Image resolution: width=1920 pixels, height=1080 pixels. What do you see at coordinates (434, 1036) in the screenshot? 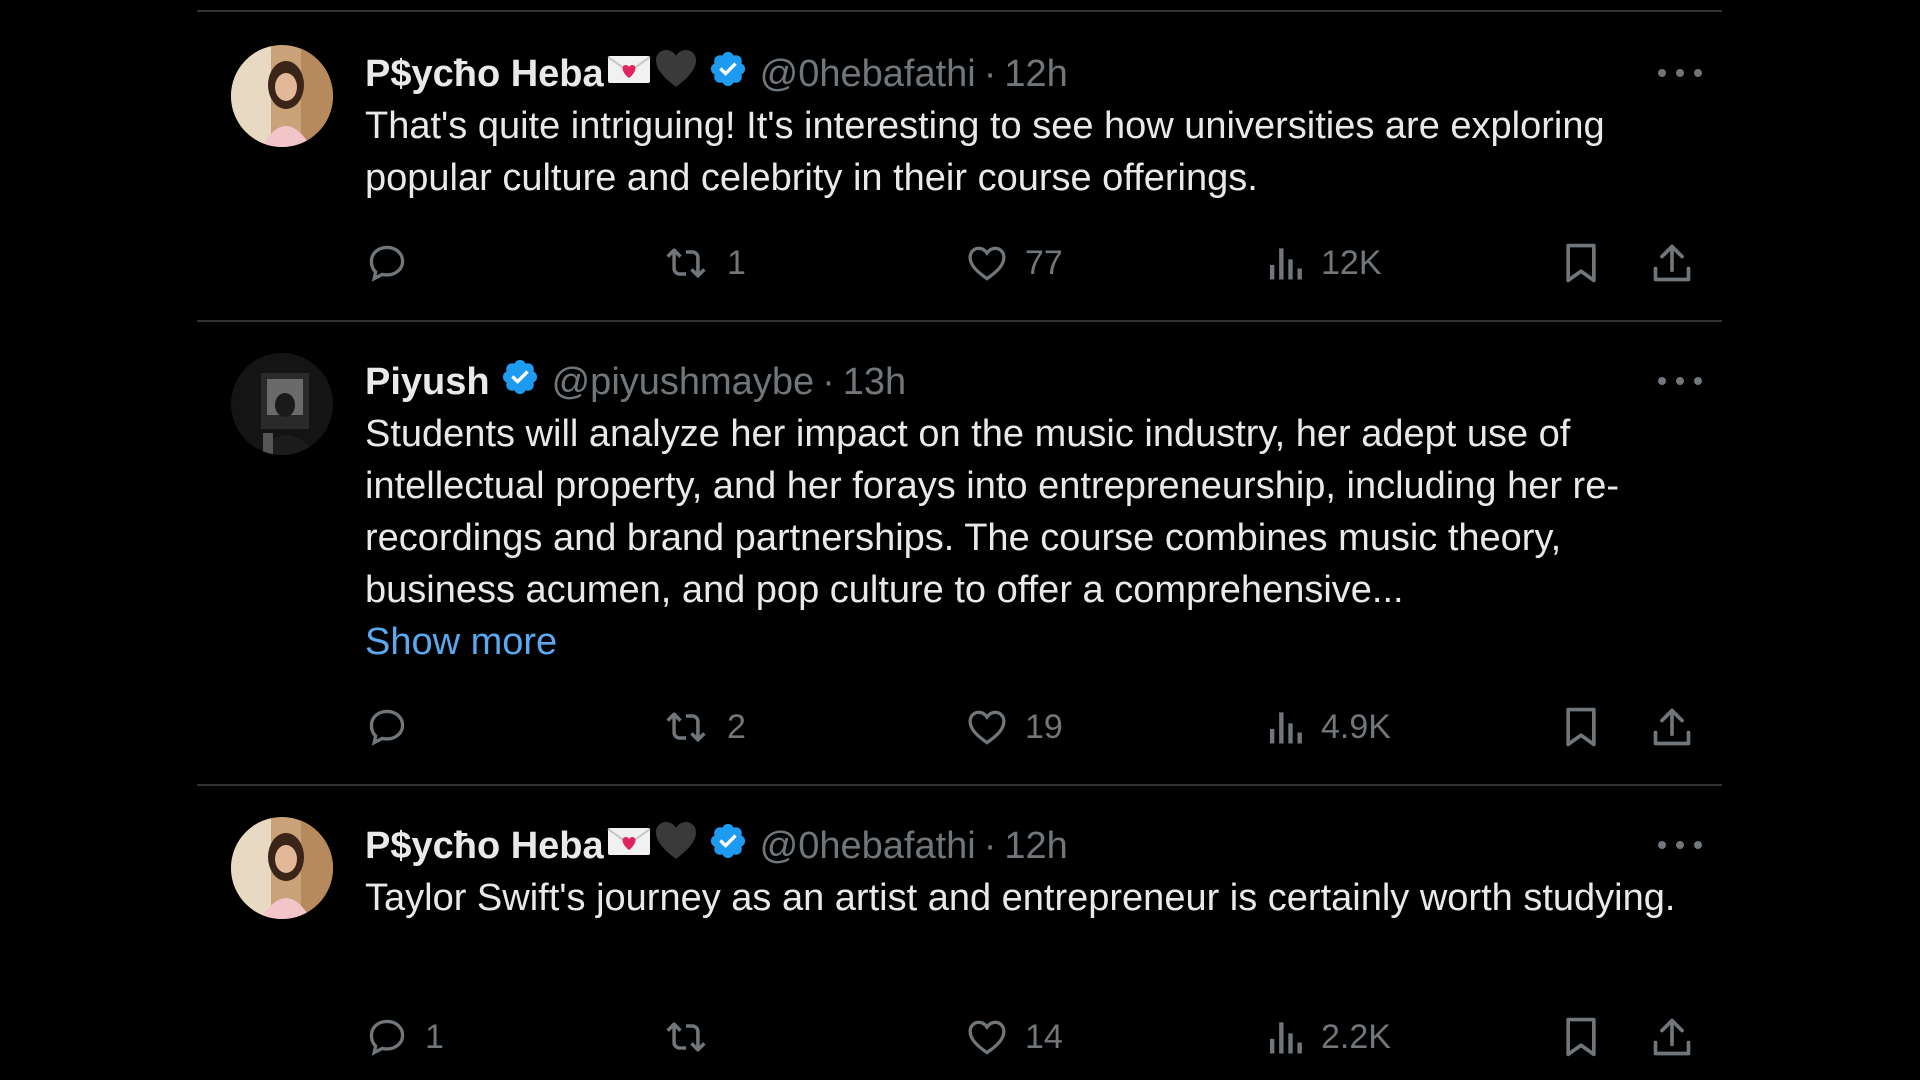
I see `reply-count: 1` at bounding box center [434, 1036].